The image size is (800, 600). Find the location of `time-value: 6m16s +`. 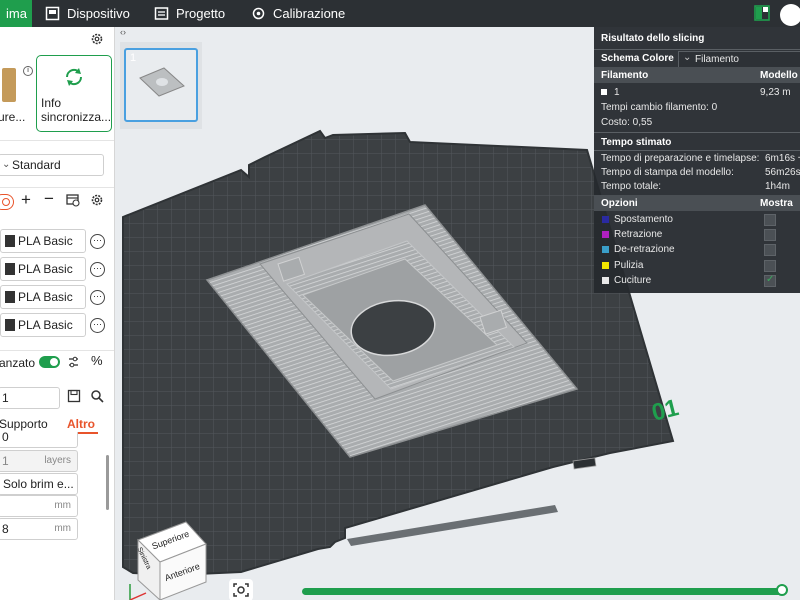

time-value: 6m16s + is located at coordinates (782, 158).